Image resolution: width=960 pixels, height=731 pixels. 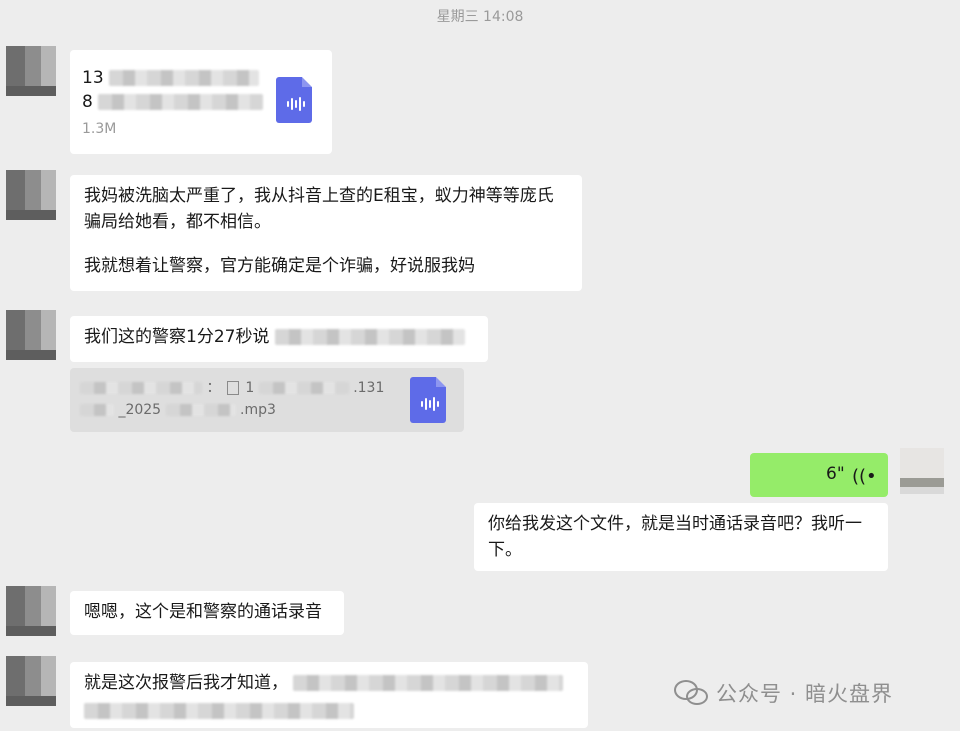 I want to click on message-bubble: 我们这的警察1分27秒说, so click(x=279, y=339).